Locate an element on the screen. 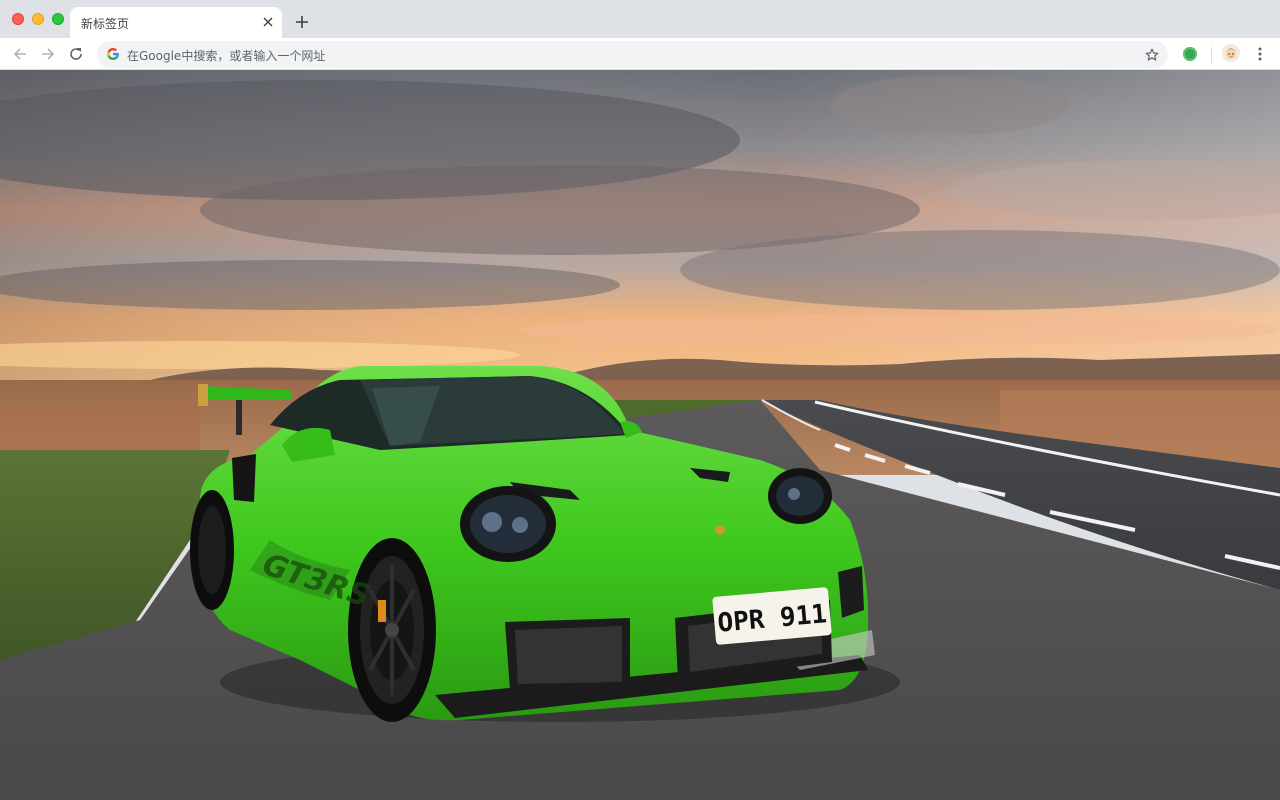 This screenshot has width=1280, height=800. address-bar: 在Google中搜索，或者输入一个网址 is located at coordinates (632, 54).